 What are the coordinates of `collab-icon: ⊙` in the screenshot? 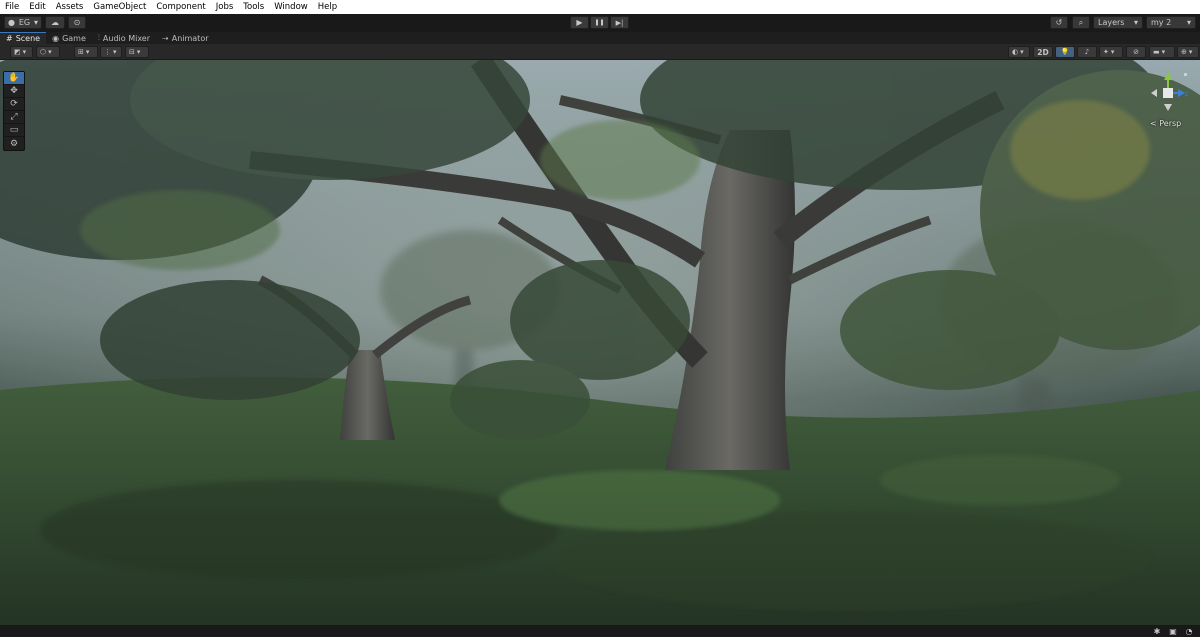 It's located at (77, 22).